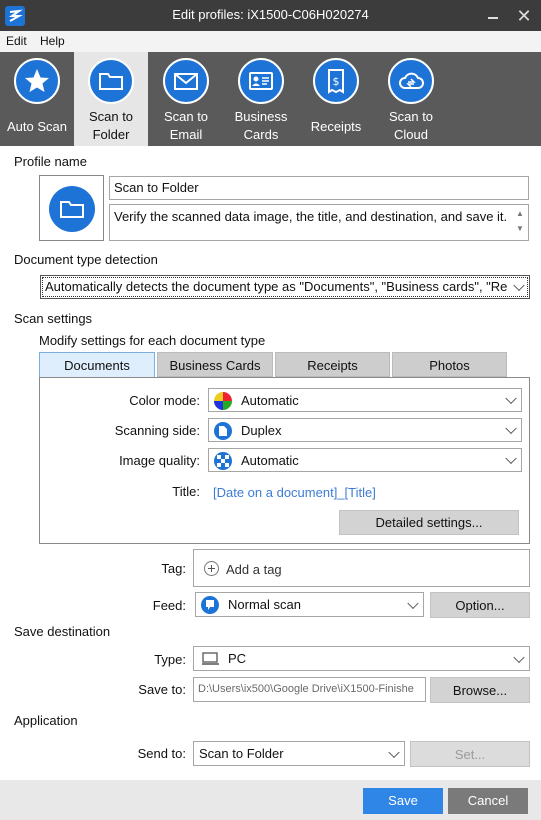  Describe the element at coordinates (309, 604) in the screenshot. I see `feed-select: Normal scan` at that location.